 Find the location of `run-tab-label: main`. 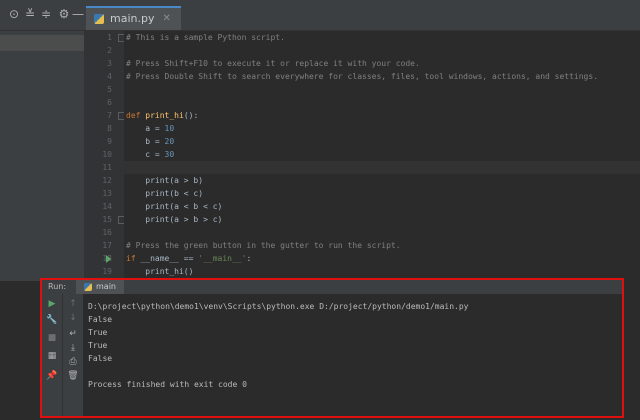

run-tab-label: main is located at coordinates (106, 286).